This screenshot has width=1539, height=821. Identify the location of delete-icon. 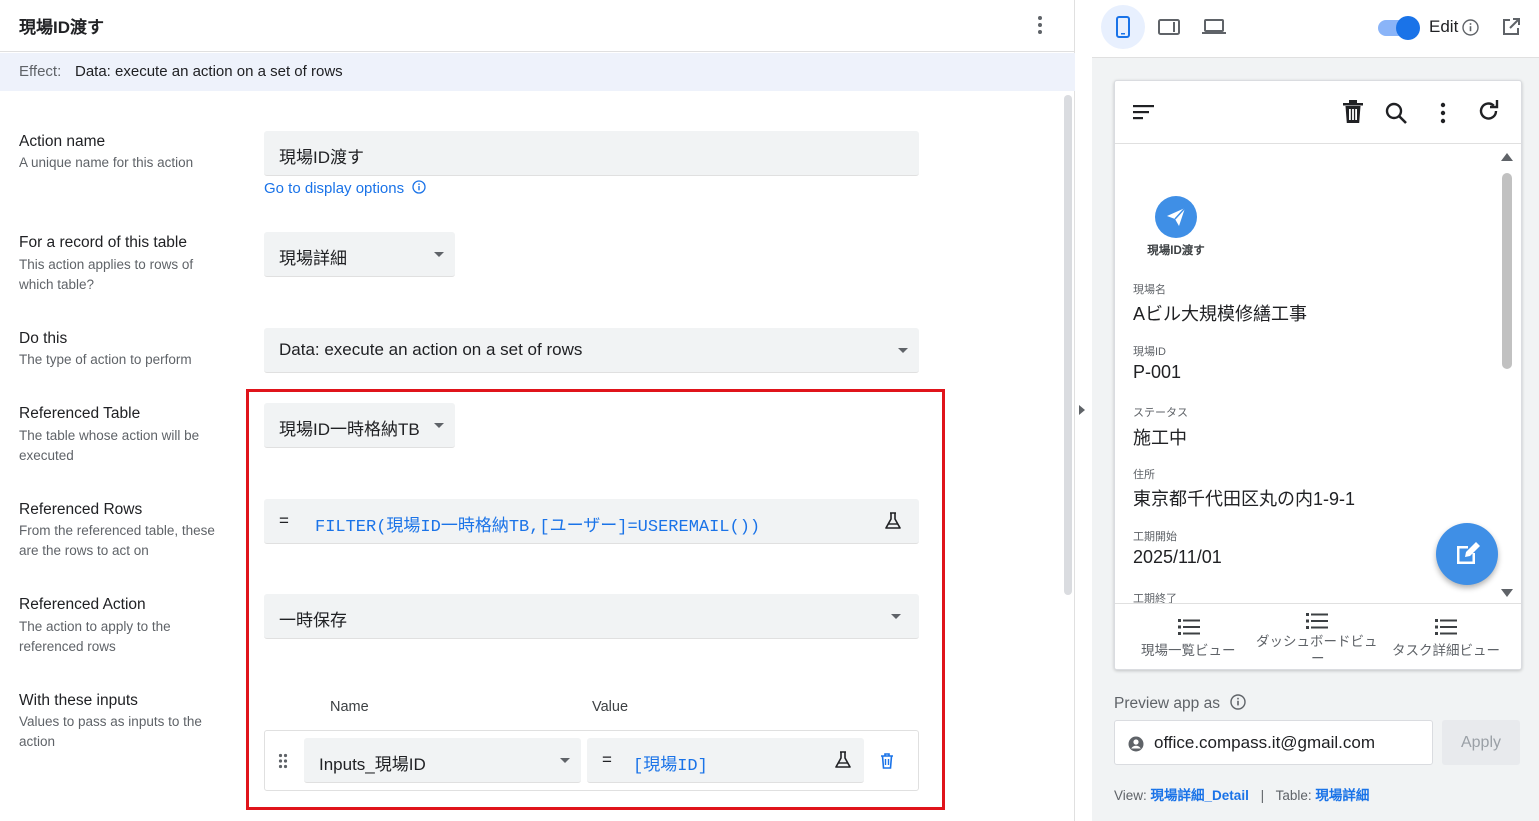
(1353, 112).